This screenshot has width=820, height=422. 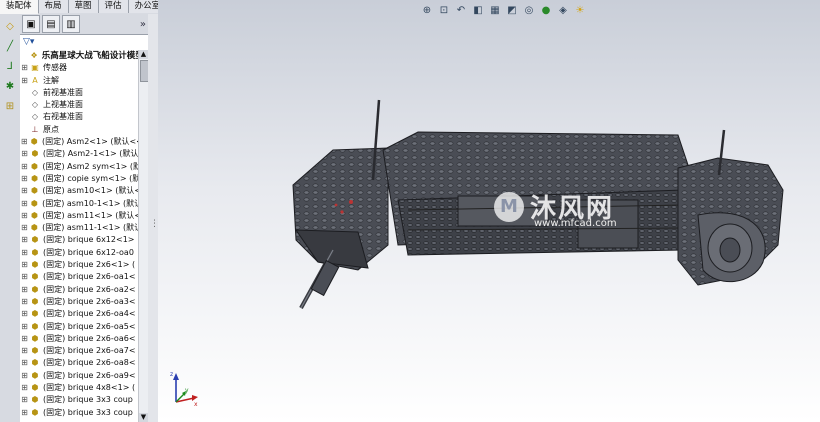 What do you see at coordinates (90, 178) in the screenshot?
I see `tree-item-label: (固定) copie sym<1> (默` at bounding box center [90, 178].